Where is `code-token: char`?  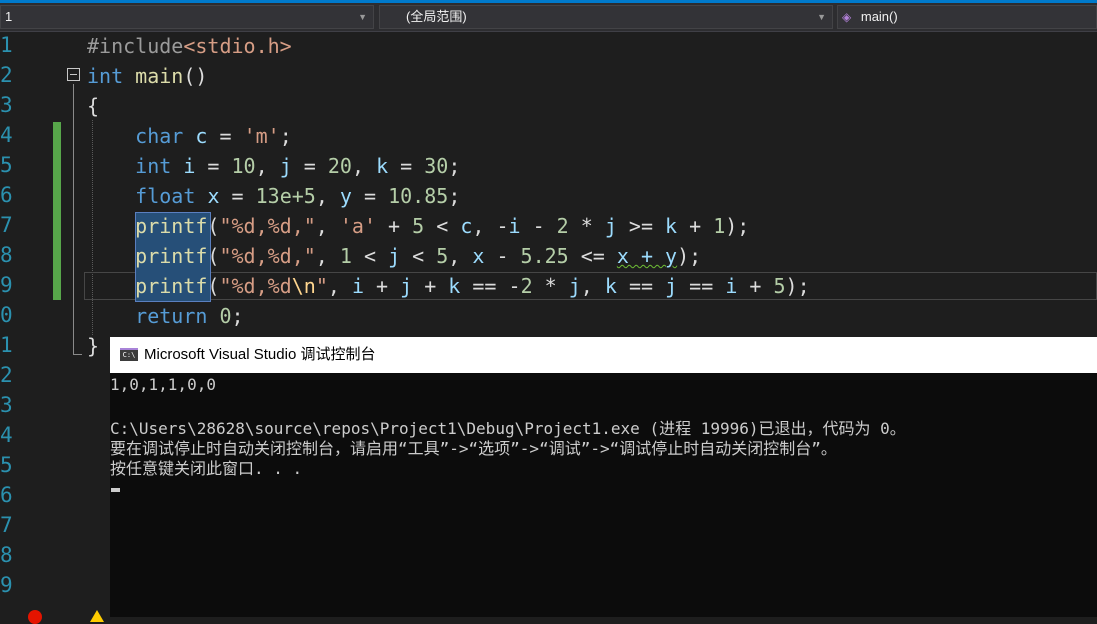
code-token: char is located at coordinates (159, 136).